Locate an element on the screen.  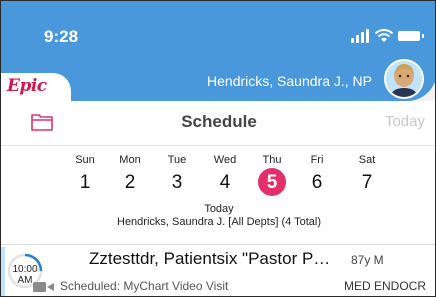
today-button: Today is located at coordinates (405, 121).